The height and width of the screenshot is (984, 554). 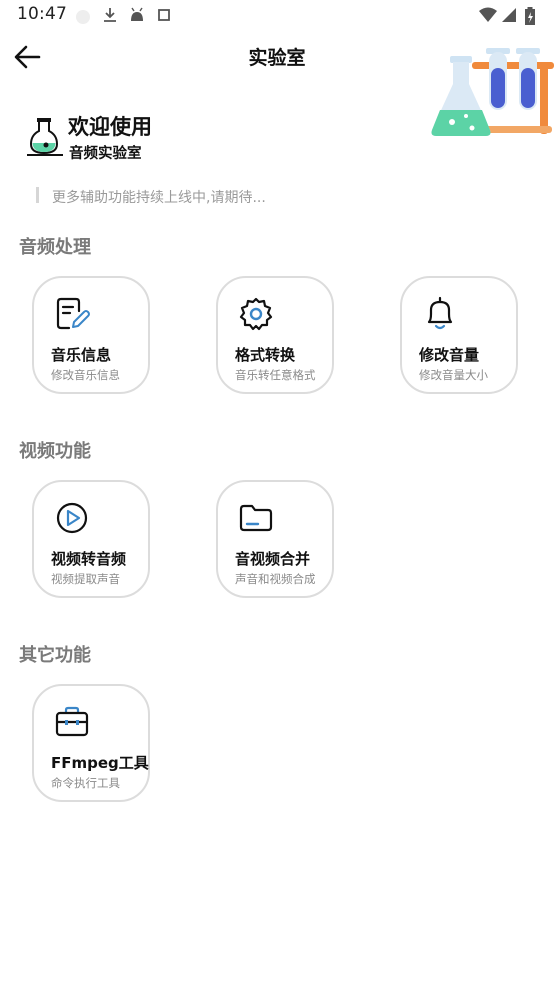 I want to click on welcome-title: 欢迎使用, so click(x=110, y=127).